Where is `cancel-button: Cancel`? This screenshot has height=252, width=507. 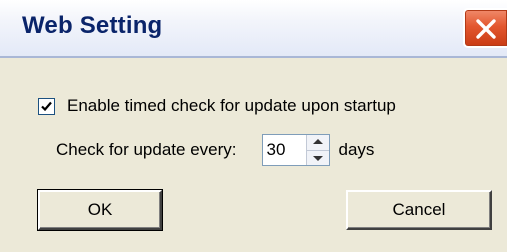
cancel-button: Cancel is located at coordinates (419, 210).